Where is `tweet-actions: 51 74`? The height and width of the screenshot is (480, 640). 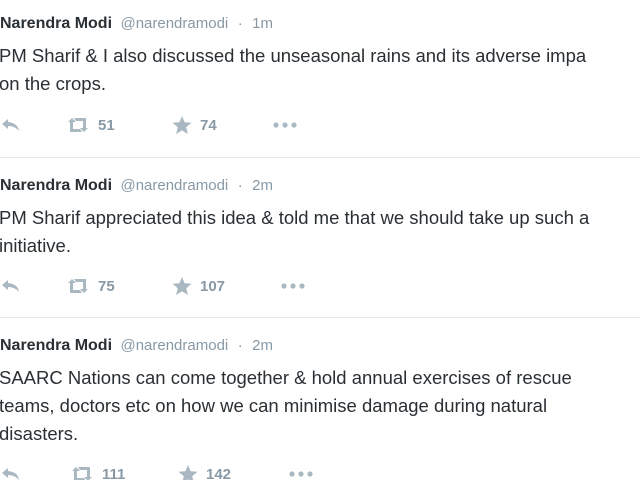
tweet-actions: 51 74 is located at coordinates (320, 125).